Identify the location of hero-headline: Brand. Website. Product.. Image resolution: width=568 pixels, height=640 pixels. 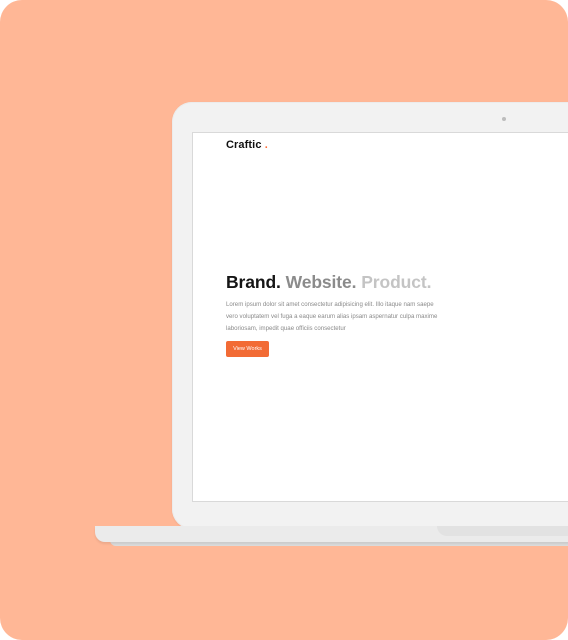
(328, 282).